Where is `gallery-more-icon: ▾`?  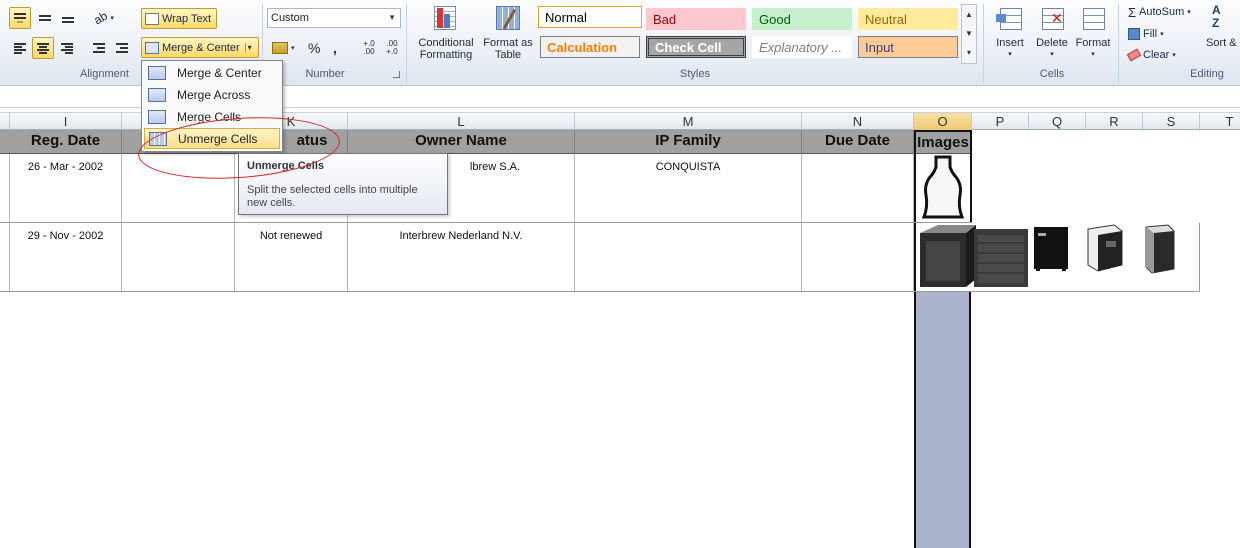
gallery-more-icon: ▾ is located at coordinates (969, 52).